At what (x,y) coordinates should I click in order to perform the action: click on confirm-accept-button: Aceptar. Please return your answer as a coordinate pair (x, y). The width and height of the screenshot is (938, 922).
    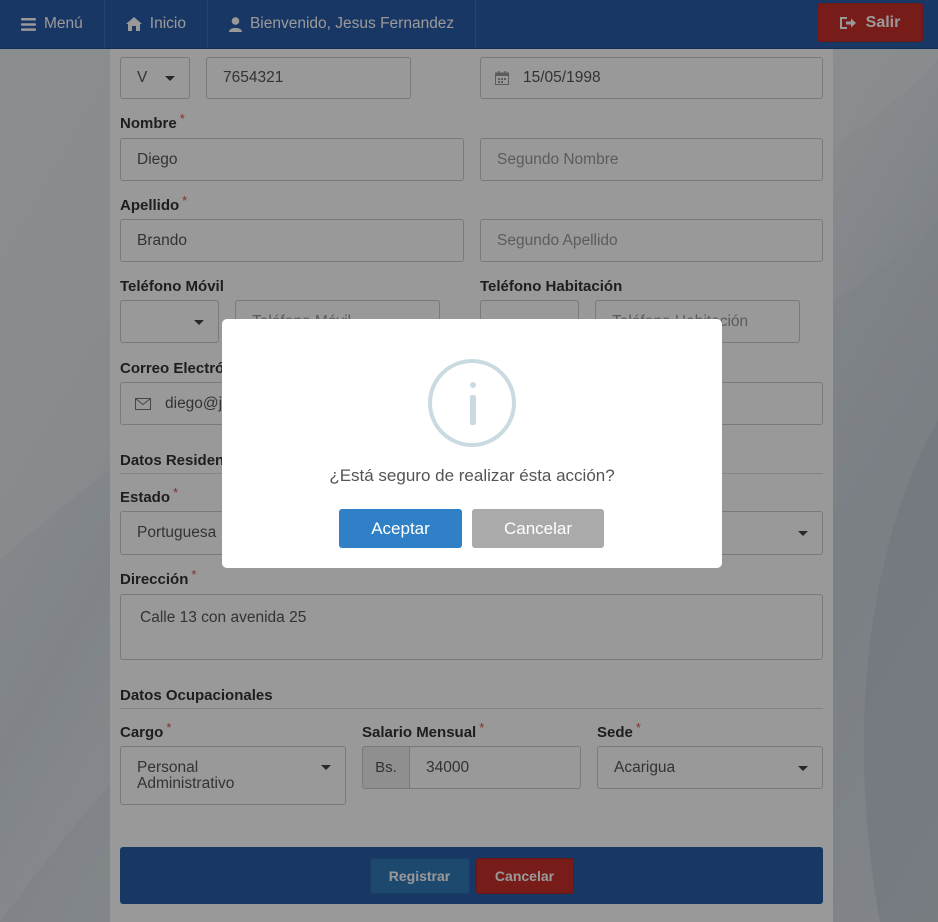
    Looking at the image, I should click on (400, 528).